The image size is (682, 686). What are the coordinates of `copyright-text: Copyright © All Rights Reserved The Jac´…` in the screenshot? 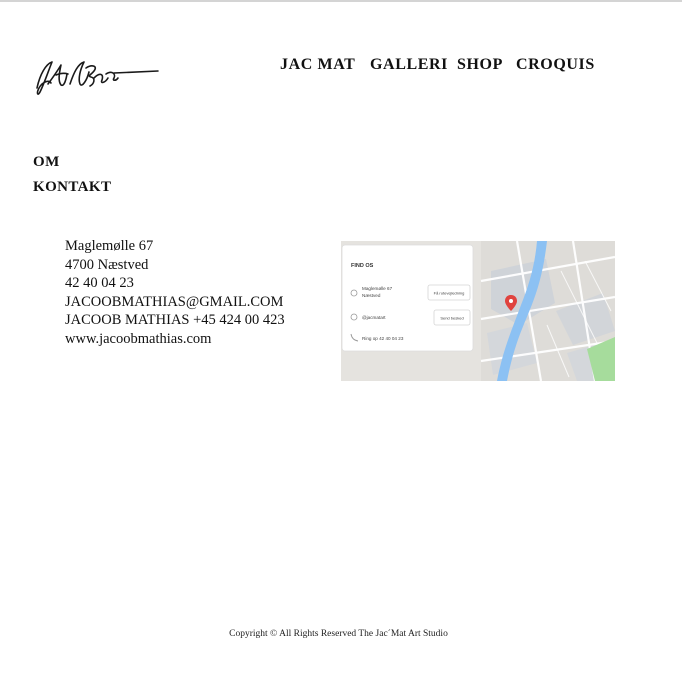 It's located at (338, 634).